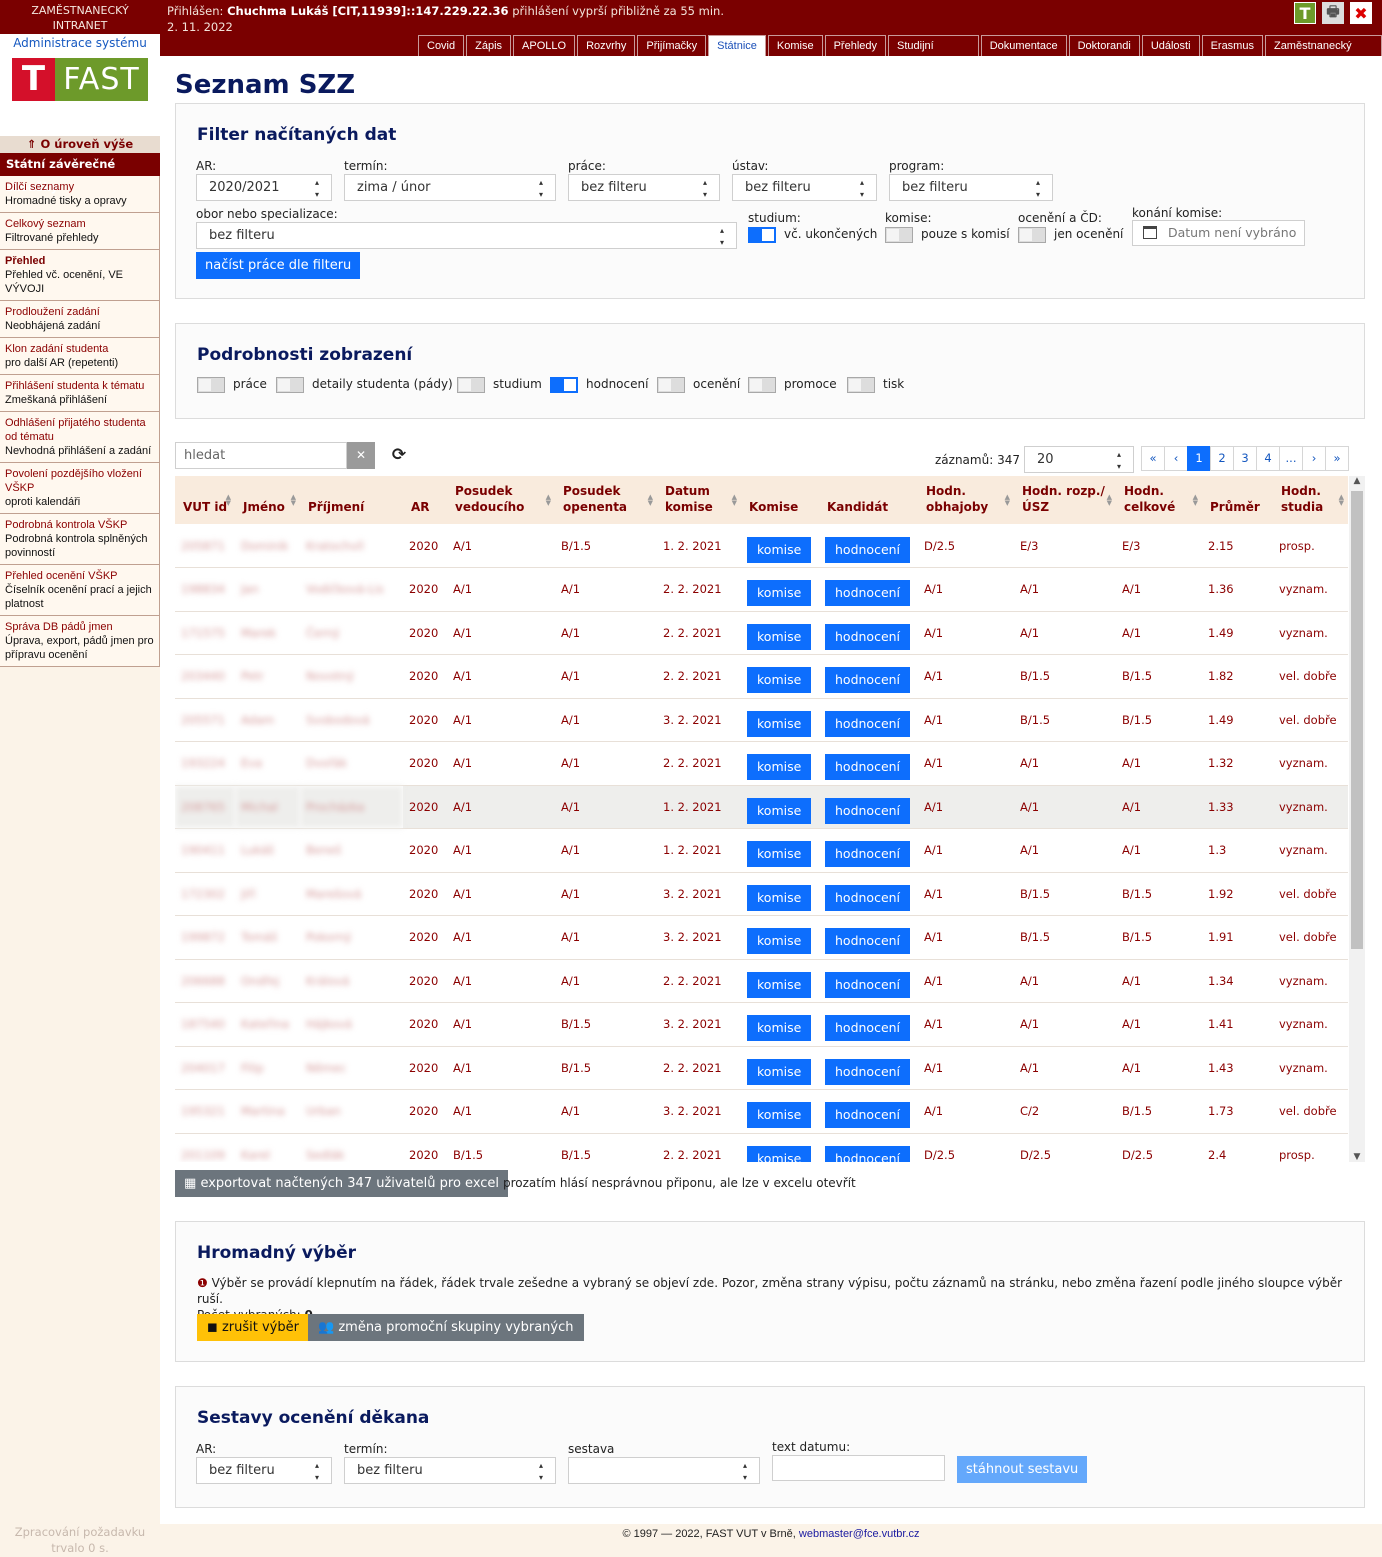  What do you see at coordinates (1170, 45) in the screenshot?
I see `tab-události: Události` at bounding box center [1170, 45].